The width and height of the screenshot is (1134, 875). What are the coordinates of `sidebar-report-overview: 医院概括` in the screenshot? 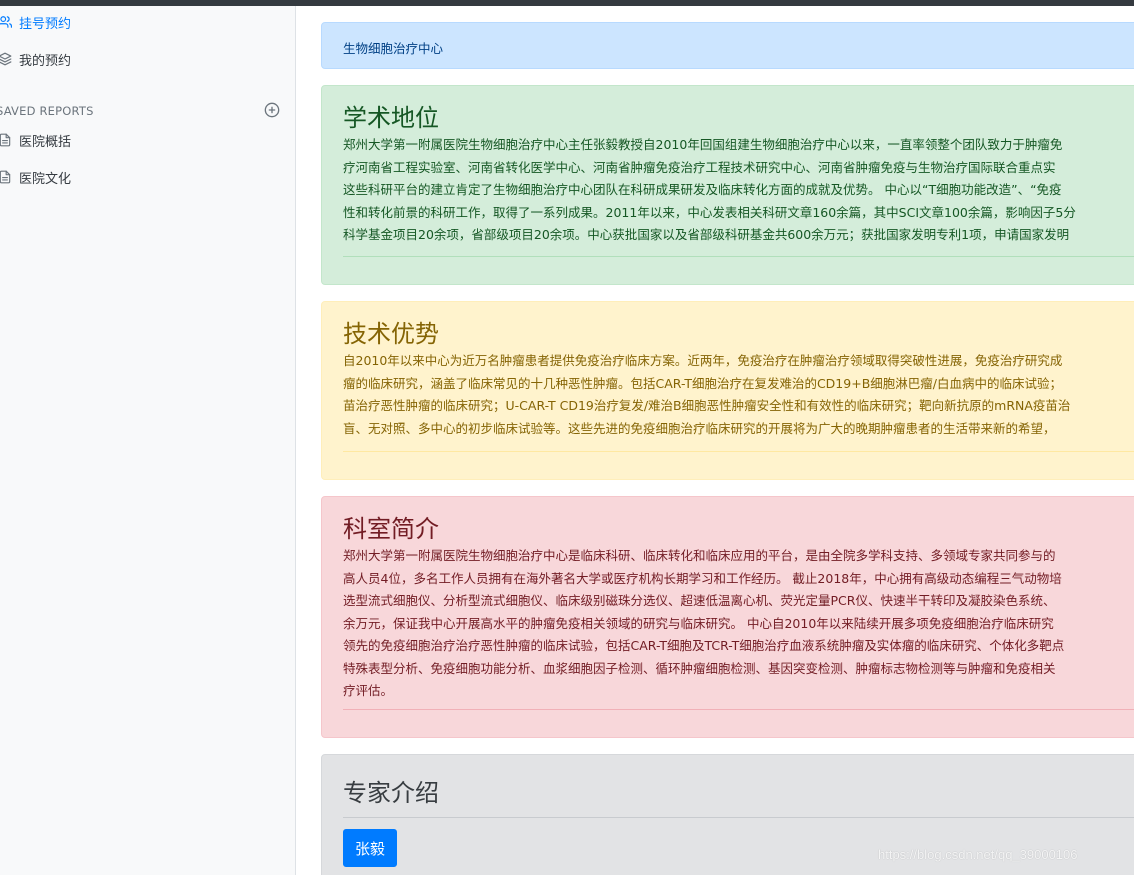 It's located at (35, 140).